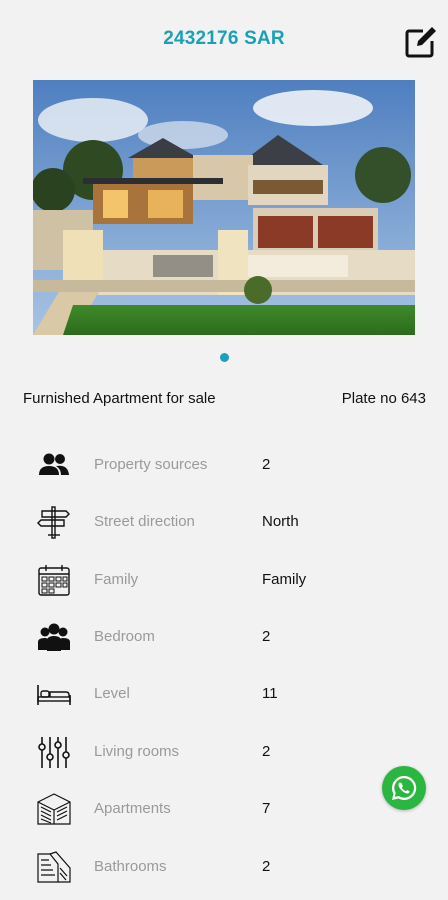 This screenshot has height=900, width=448. Describe the element at coordinates (224, 579) in the screenshot. I see `detail-row-family: Family Family` at that location.